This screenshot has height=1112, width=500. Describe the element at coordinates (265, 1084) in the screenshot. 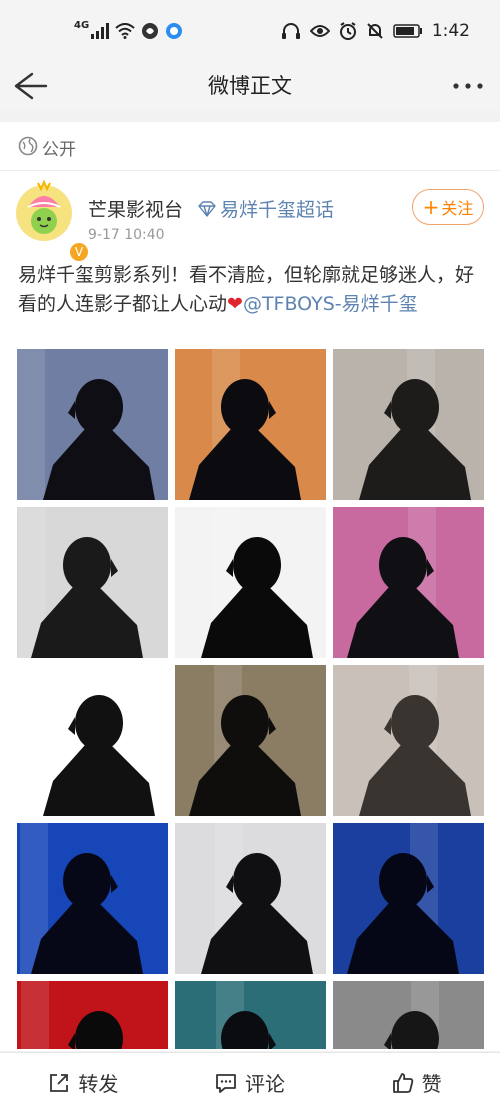

I see `comment-label: 评论` at that location.